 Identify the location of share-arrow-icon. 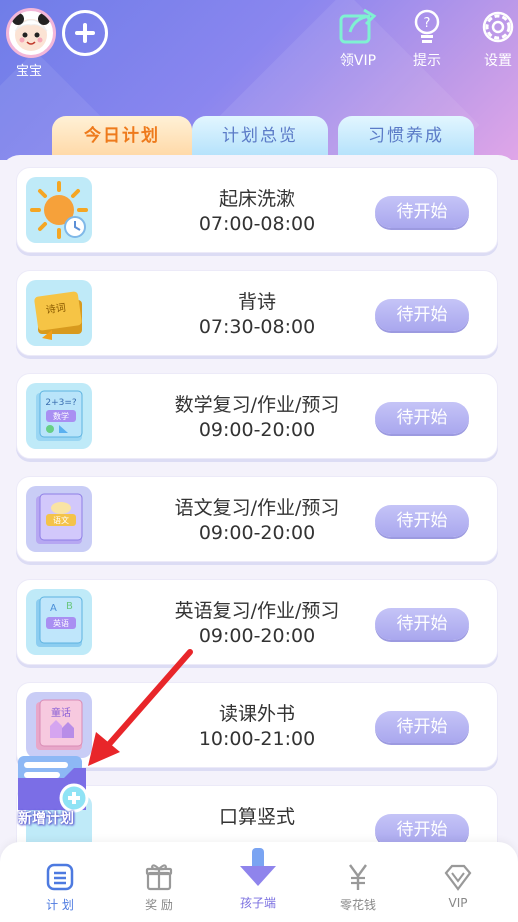
(358, 26).